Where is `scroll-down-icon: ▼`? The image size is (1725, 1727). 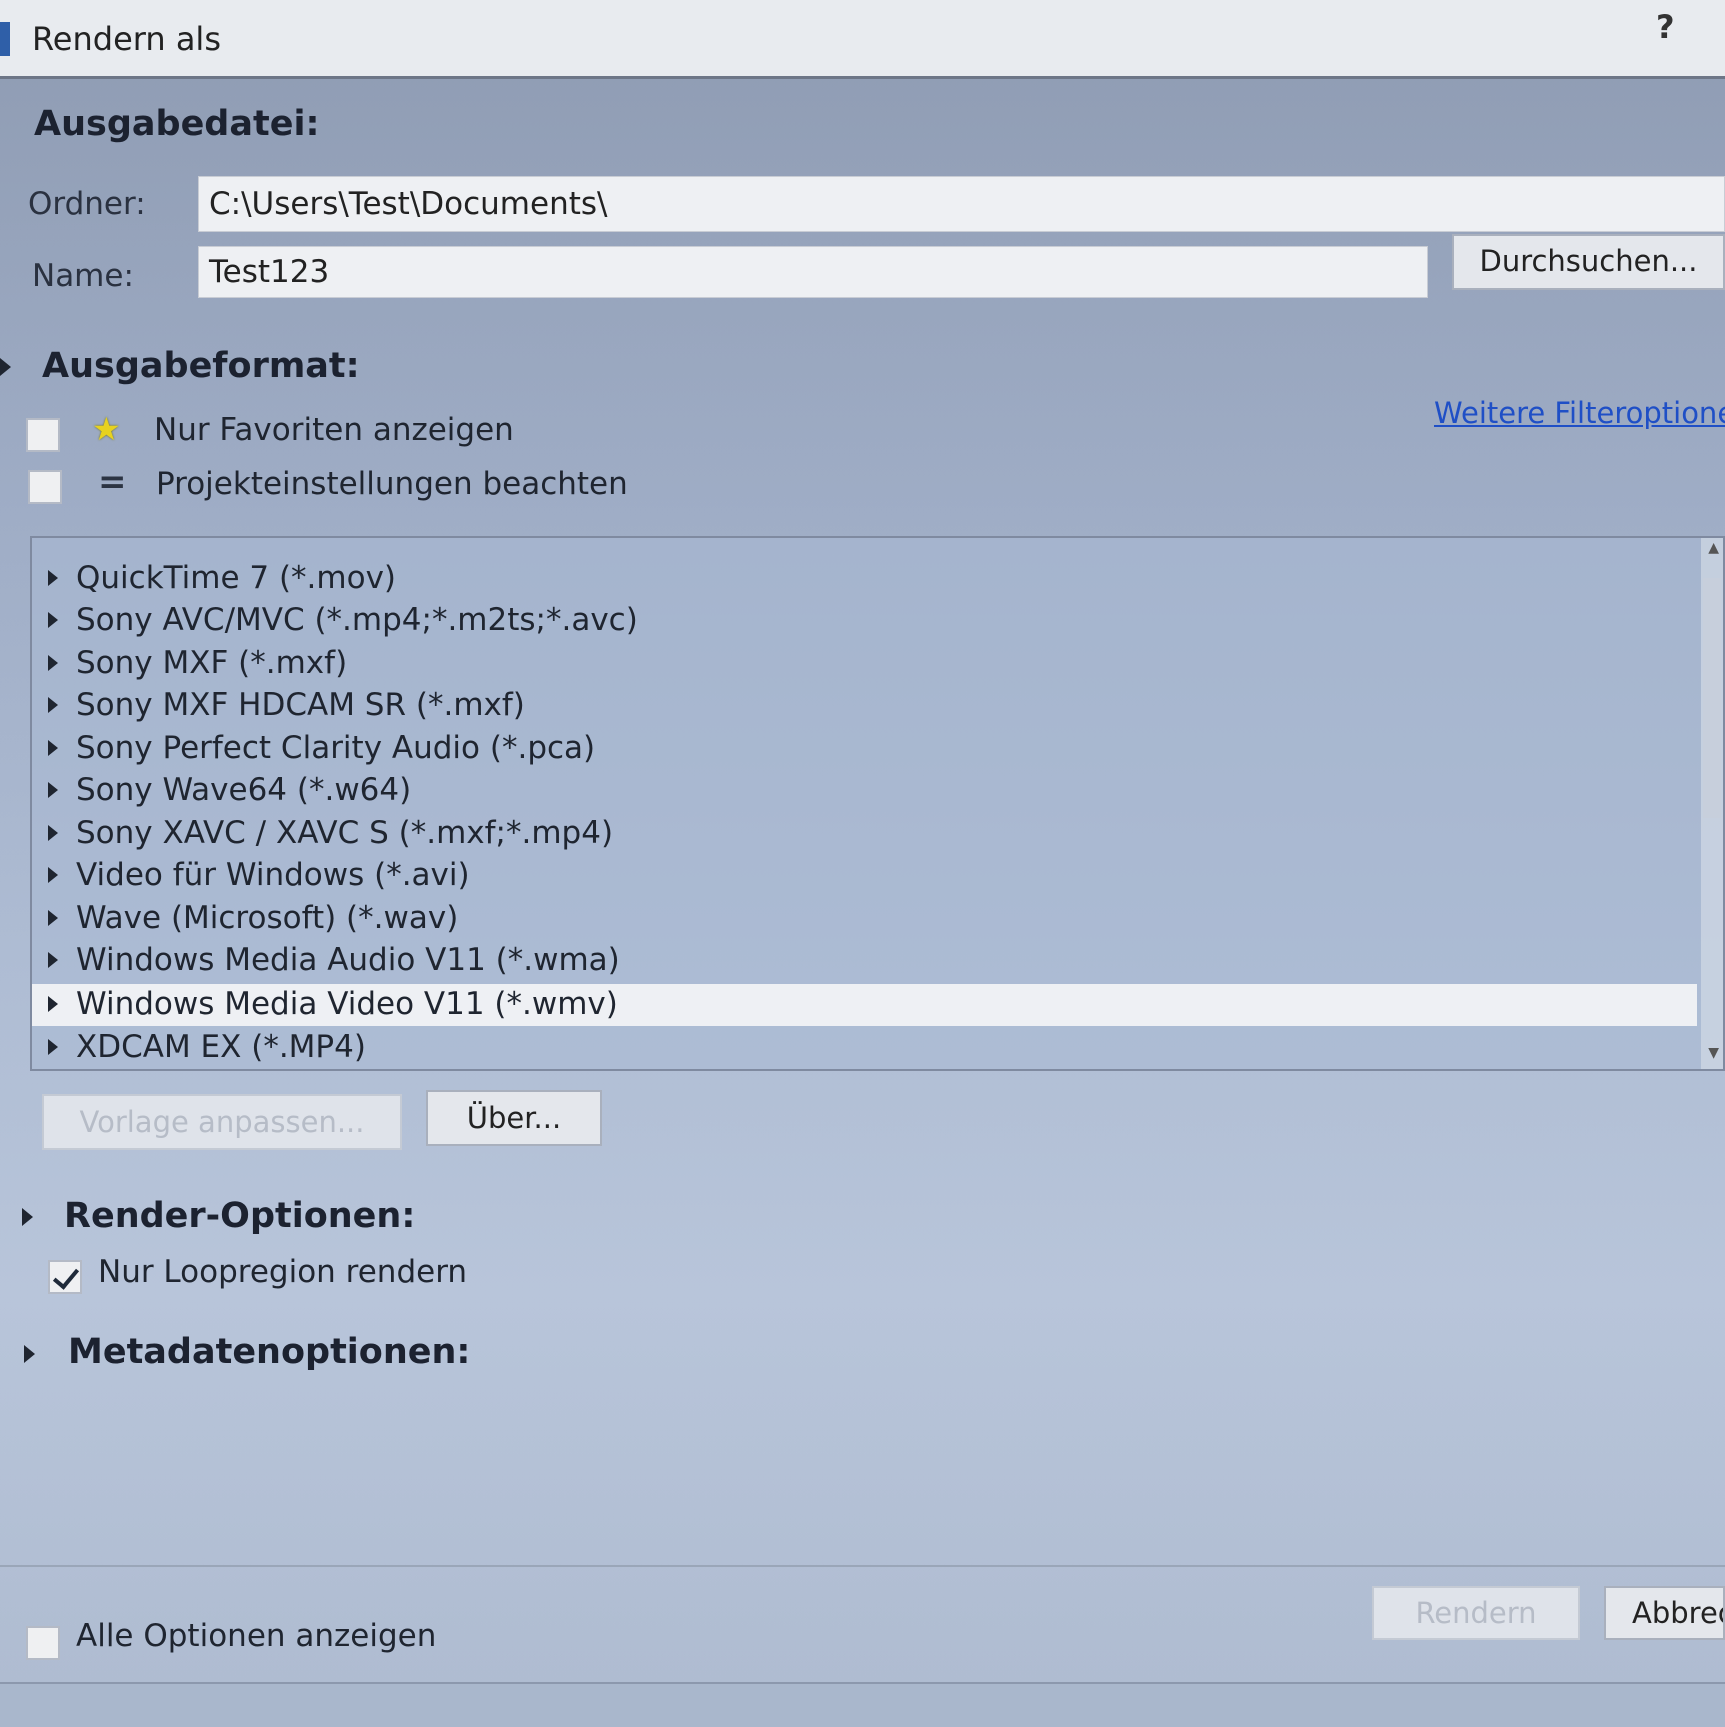 scroll-down-icon: ▼ is located at coordinates (1713, 1053).